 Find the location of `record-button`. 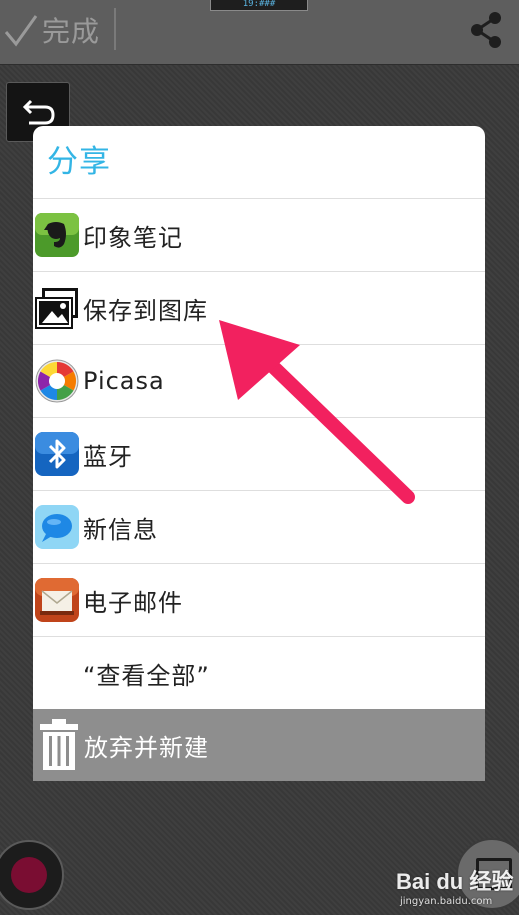

record-button is located at coordinates (32, 875).